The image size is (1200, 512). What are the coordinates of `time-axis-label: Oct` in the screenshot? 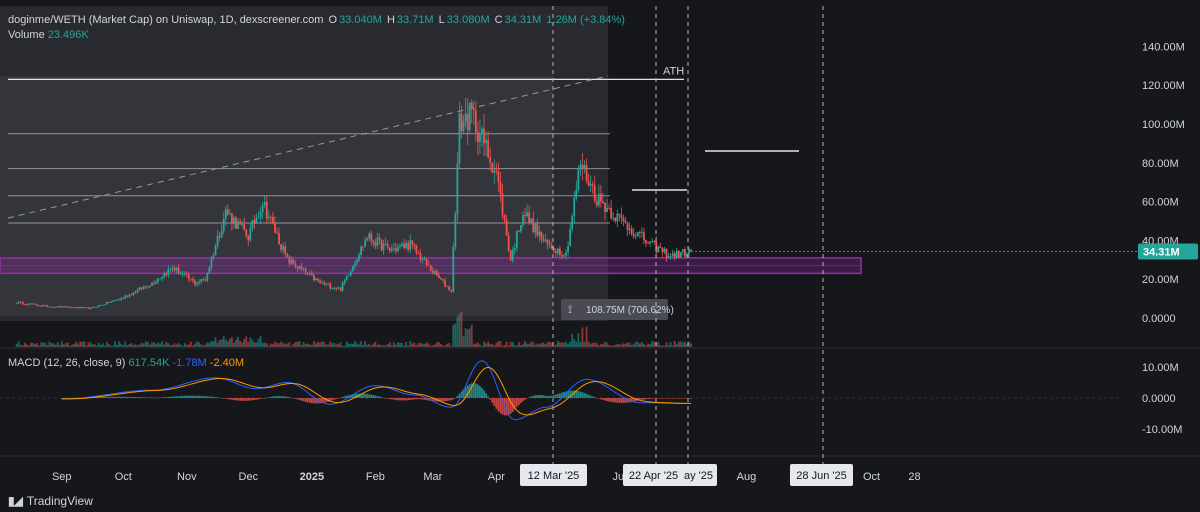 It's located at (871, 477).